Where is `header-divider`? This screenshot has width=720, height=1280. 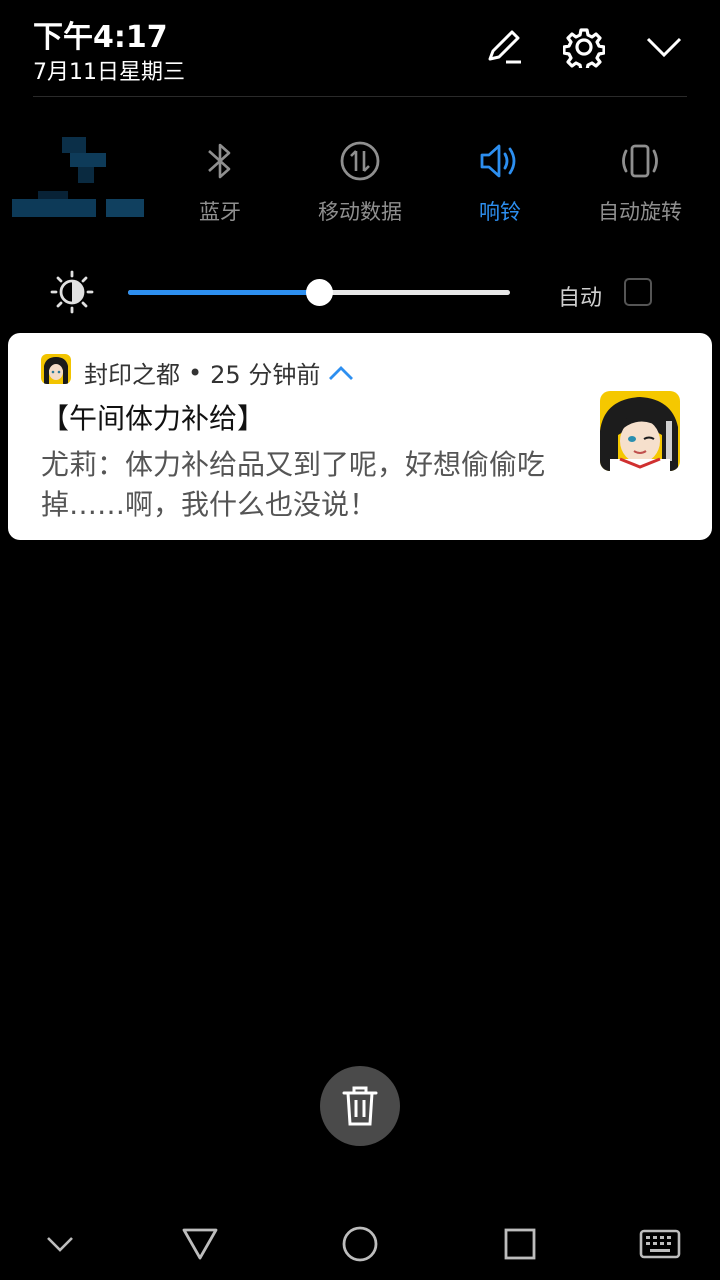
header-divider is located at coordinates (360, 96).